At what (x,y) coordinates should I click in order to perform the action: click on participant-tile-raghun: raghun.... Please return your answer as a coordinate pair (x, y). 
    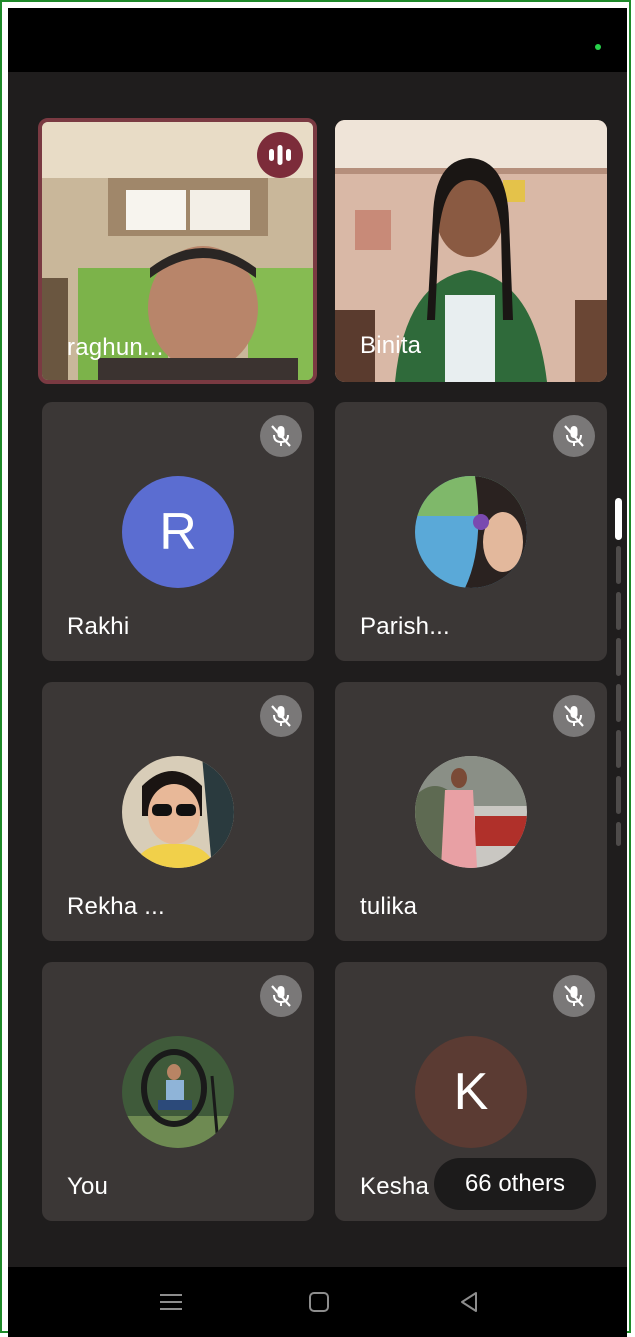
    Looking at the image, I should click on (177, 251).